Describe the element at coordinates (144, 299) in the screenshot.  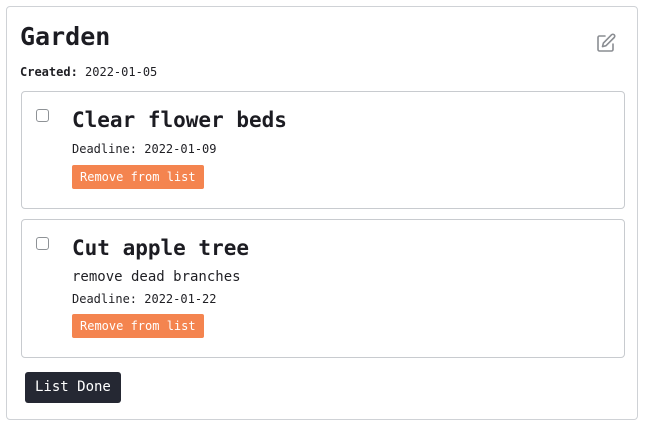
I see `task-deadline: Deadline: 2022-01-22` at that location.